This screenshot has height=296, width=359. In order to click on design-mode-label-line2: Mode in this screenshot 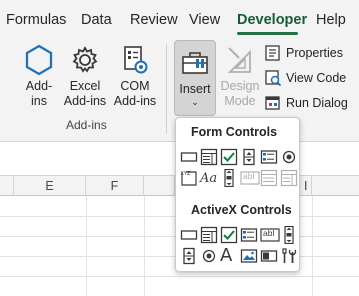, I will do `click(240, 101)`.